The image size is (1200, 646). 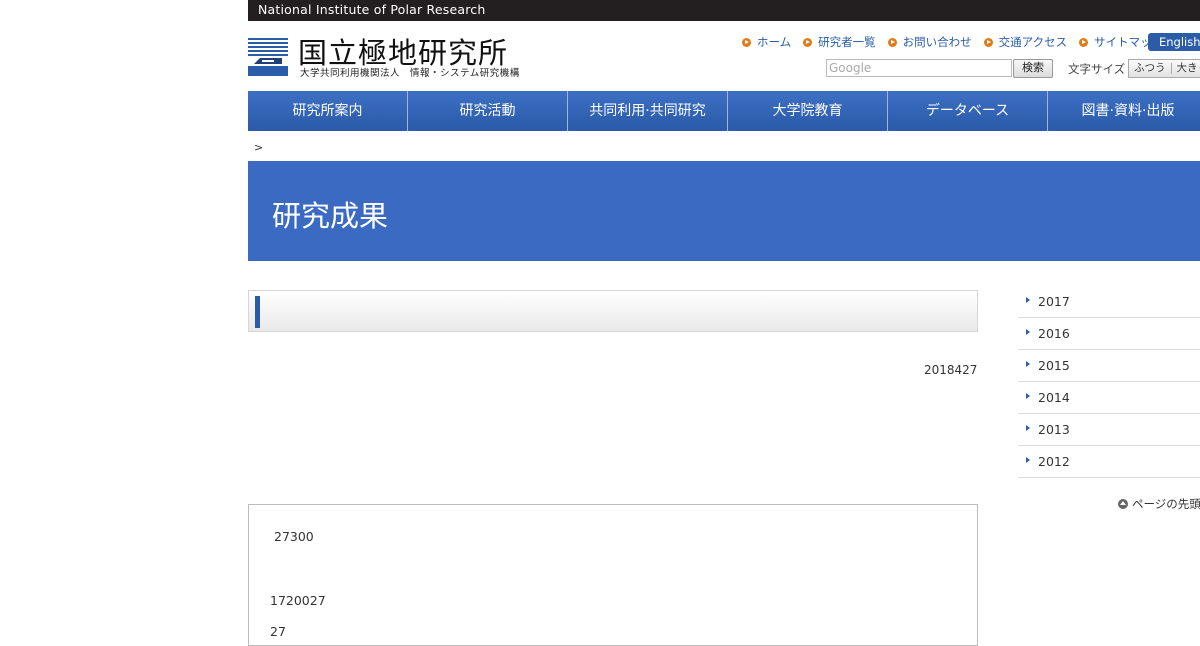 I want to click on page-hero: 研究成果, so click(x=724, y=211).